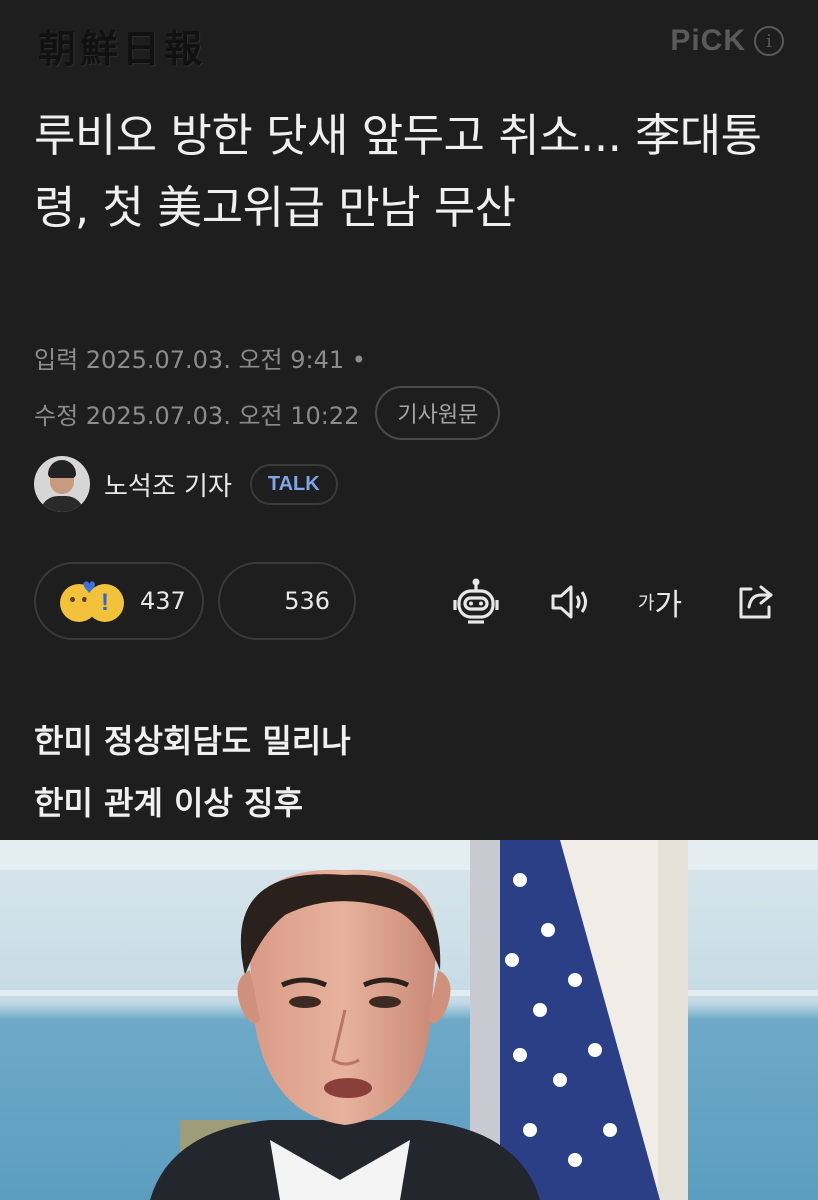  Describe the element at coordinates (95, 600) in the screenshot. I see `reaction-emoji-icon: ! ♥` at that location.